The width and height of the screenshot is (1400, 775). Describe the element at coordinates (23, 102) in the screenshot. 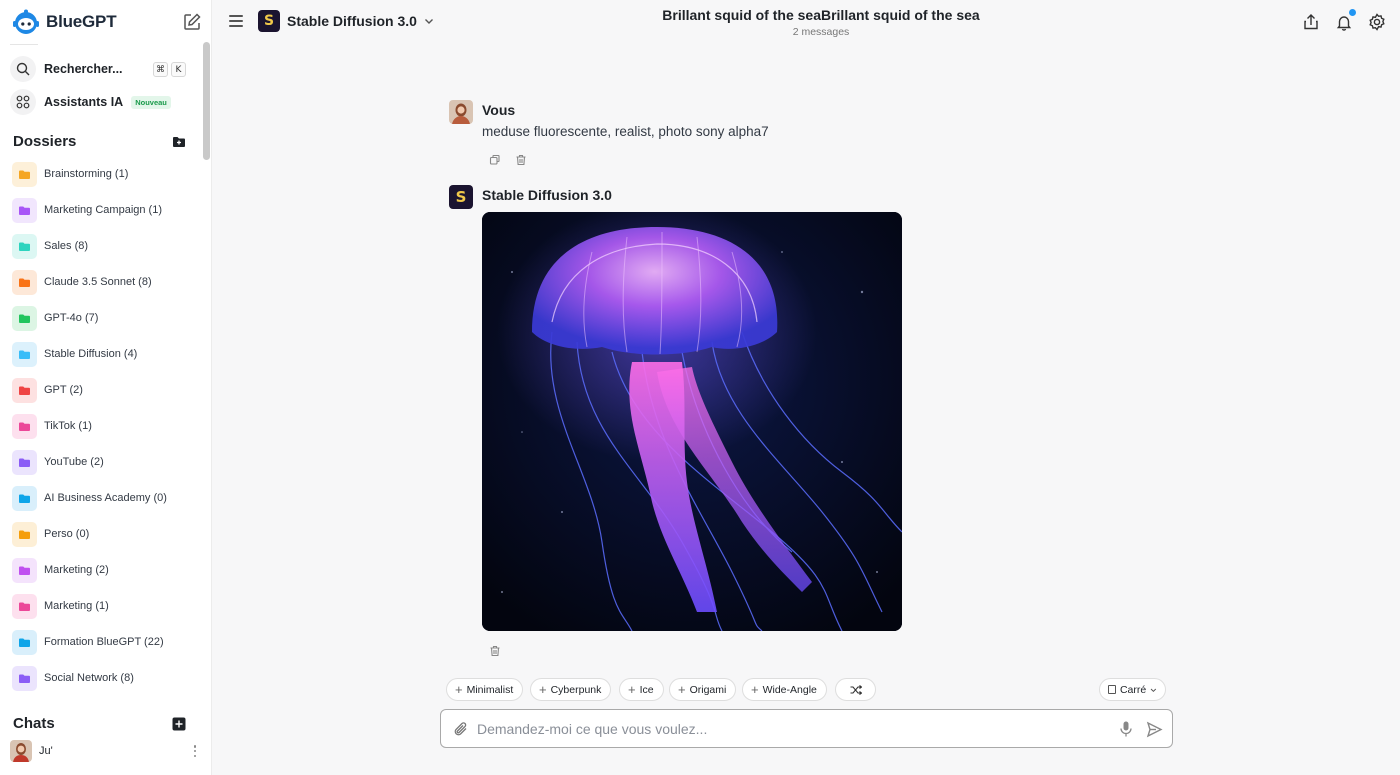

I see `grid-icon` at that location.